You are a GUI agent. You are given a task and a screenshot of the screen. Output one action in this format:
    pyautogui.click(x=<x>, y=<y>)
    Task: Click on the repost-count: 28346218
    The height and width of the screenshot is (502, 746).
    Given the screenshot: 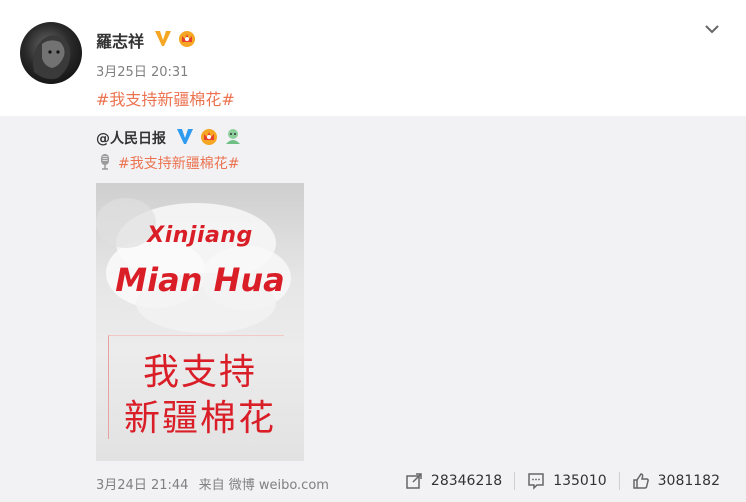 What is the action you would take?
    pyautogui.click(x=466, y=481)
    